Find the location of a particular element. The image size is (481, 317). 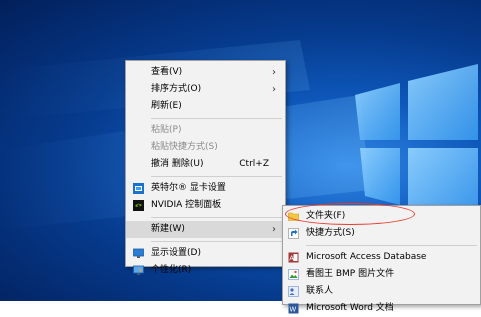

menu-item-label: 看图王 BMP 图片文件 is located at coordinates (350, 274).